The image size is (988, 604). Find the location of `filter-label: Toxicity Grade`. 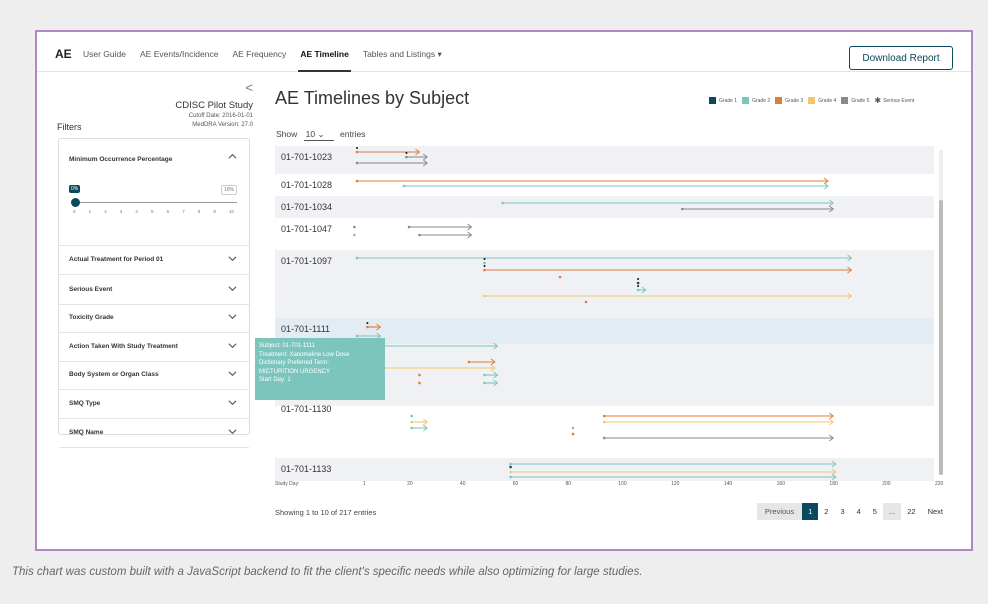

filter-label: Toxicity Grade is located at coordinates (91, 317).